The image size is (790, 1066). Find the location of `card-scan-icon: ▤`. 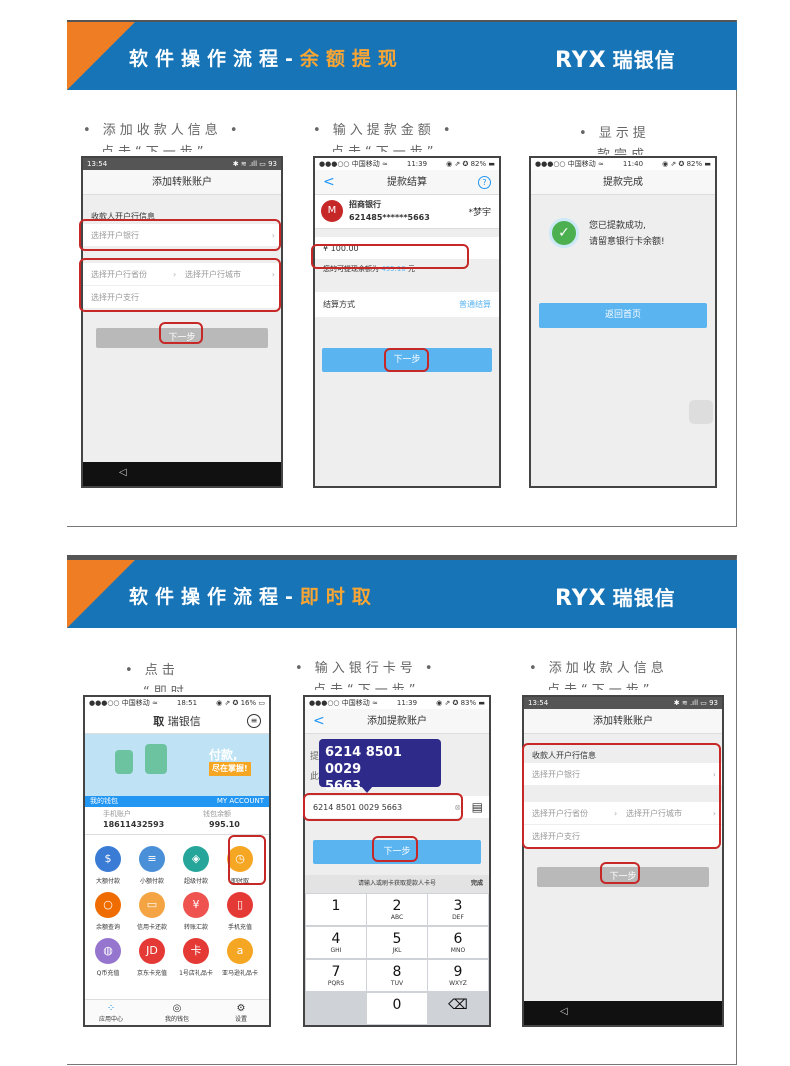

card-scan-icon: ▤ is located at coordinates (477, 807).